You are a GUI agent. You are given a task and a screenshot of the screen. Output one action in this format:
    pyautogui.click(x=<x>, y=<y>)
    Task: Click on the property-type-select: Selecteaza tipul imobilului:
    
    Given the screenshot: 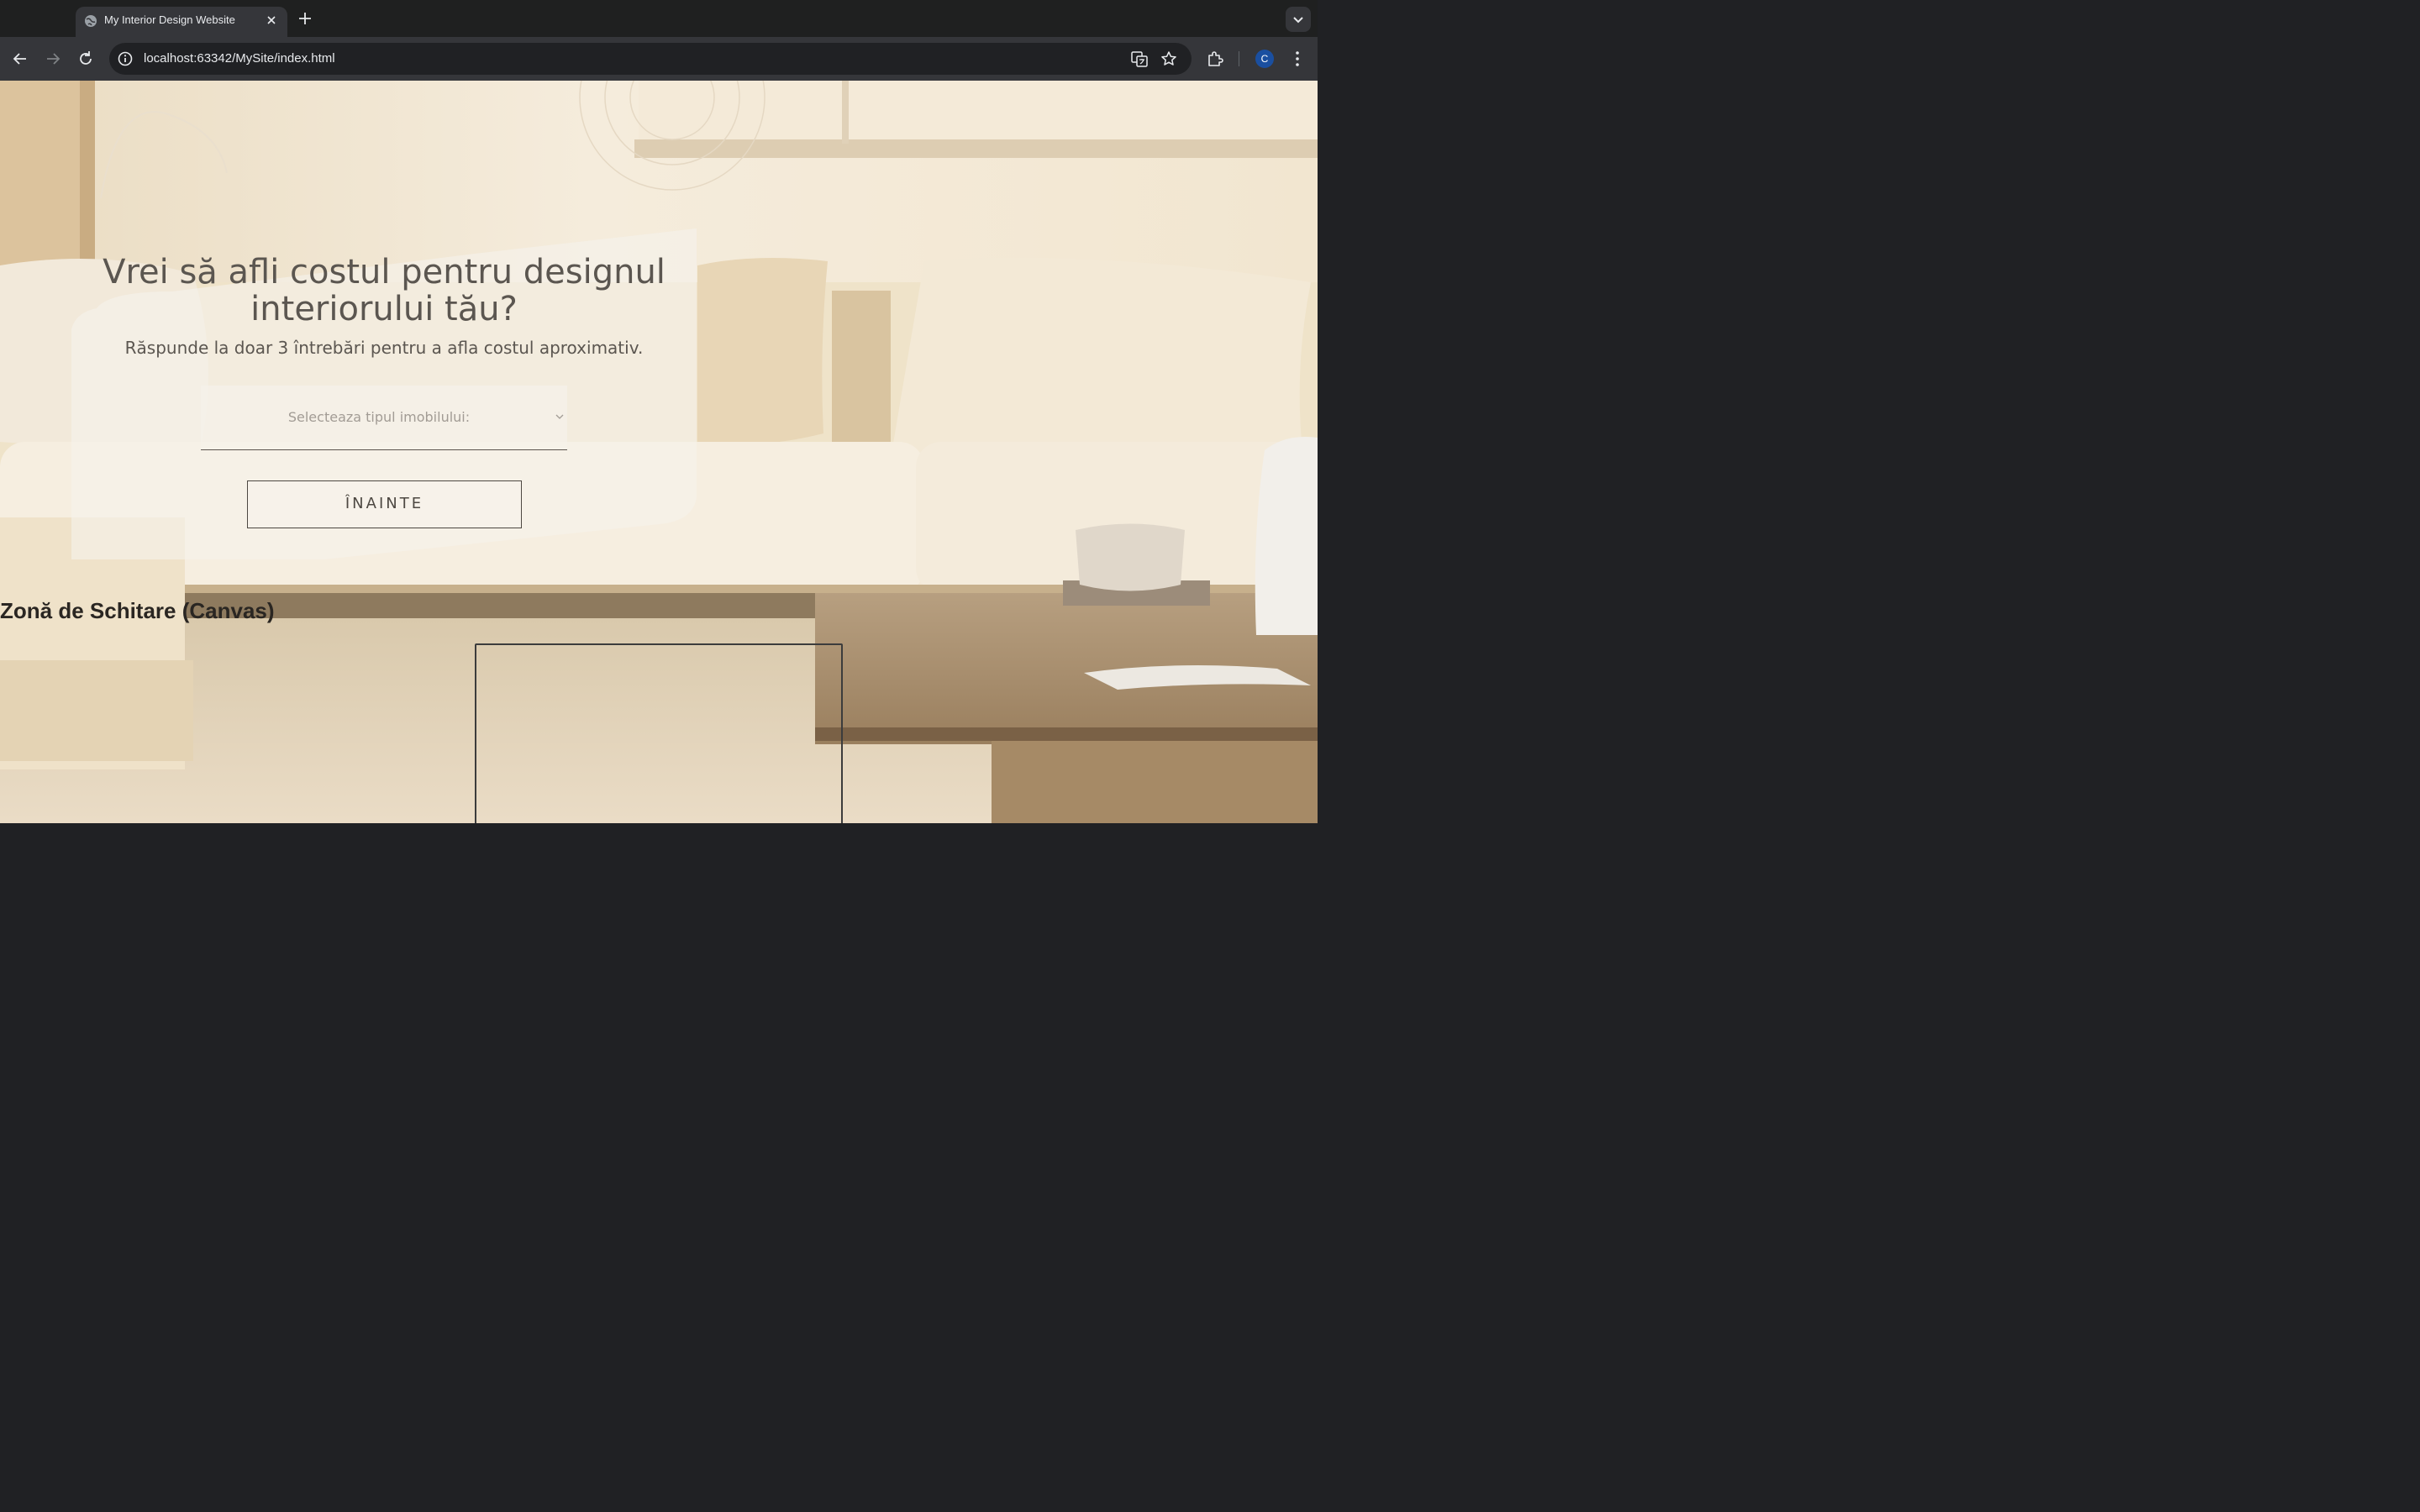 What is the action you would take?
    pyautogui.click(x=384, y=418)
    